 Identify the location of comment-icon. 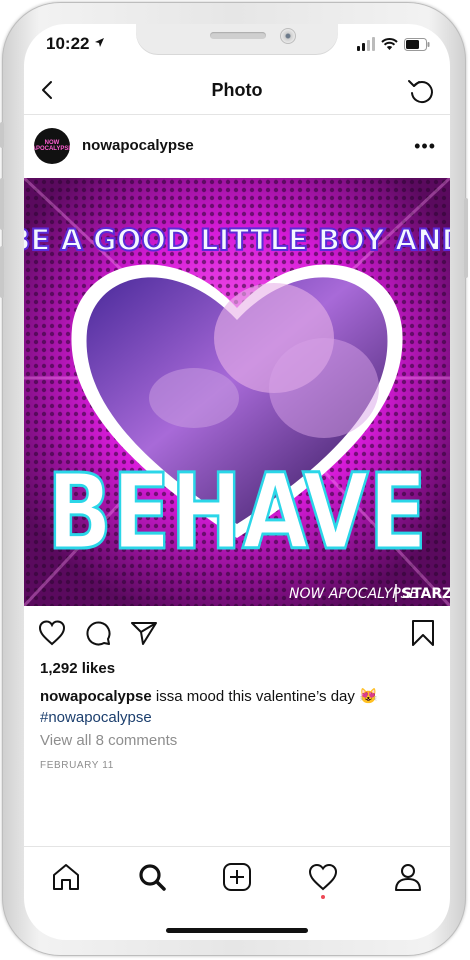
(98, 633).